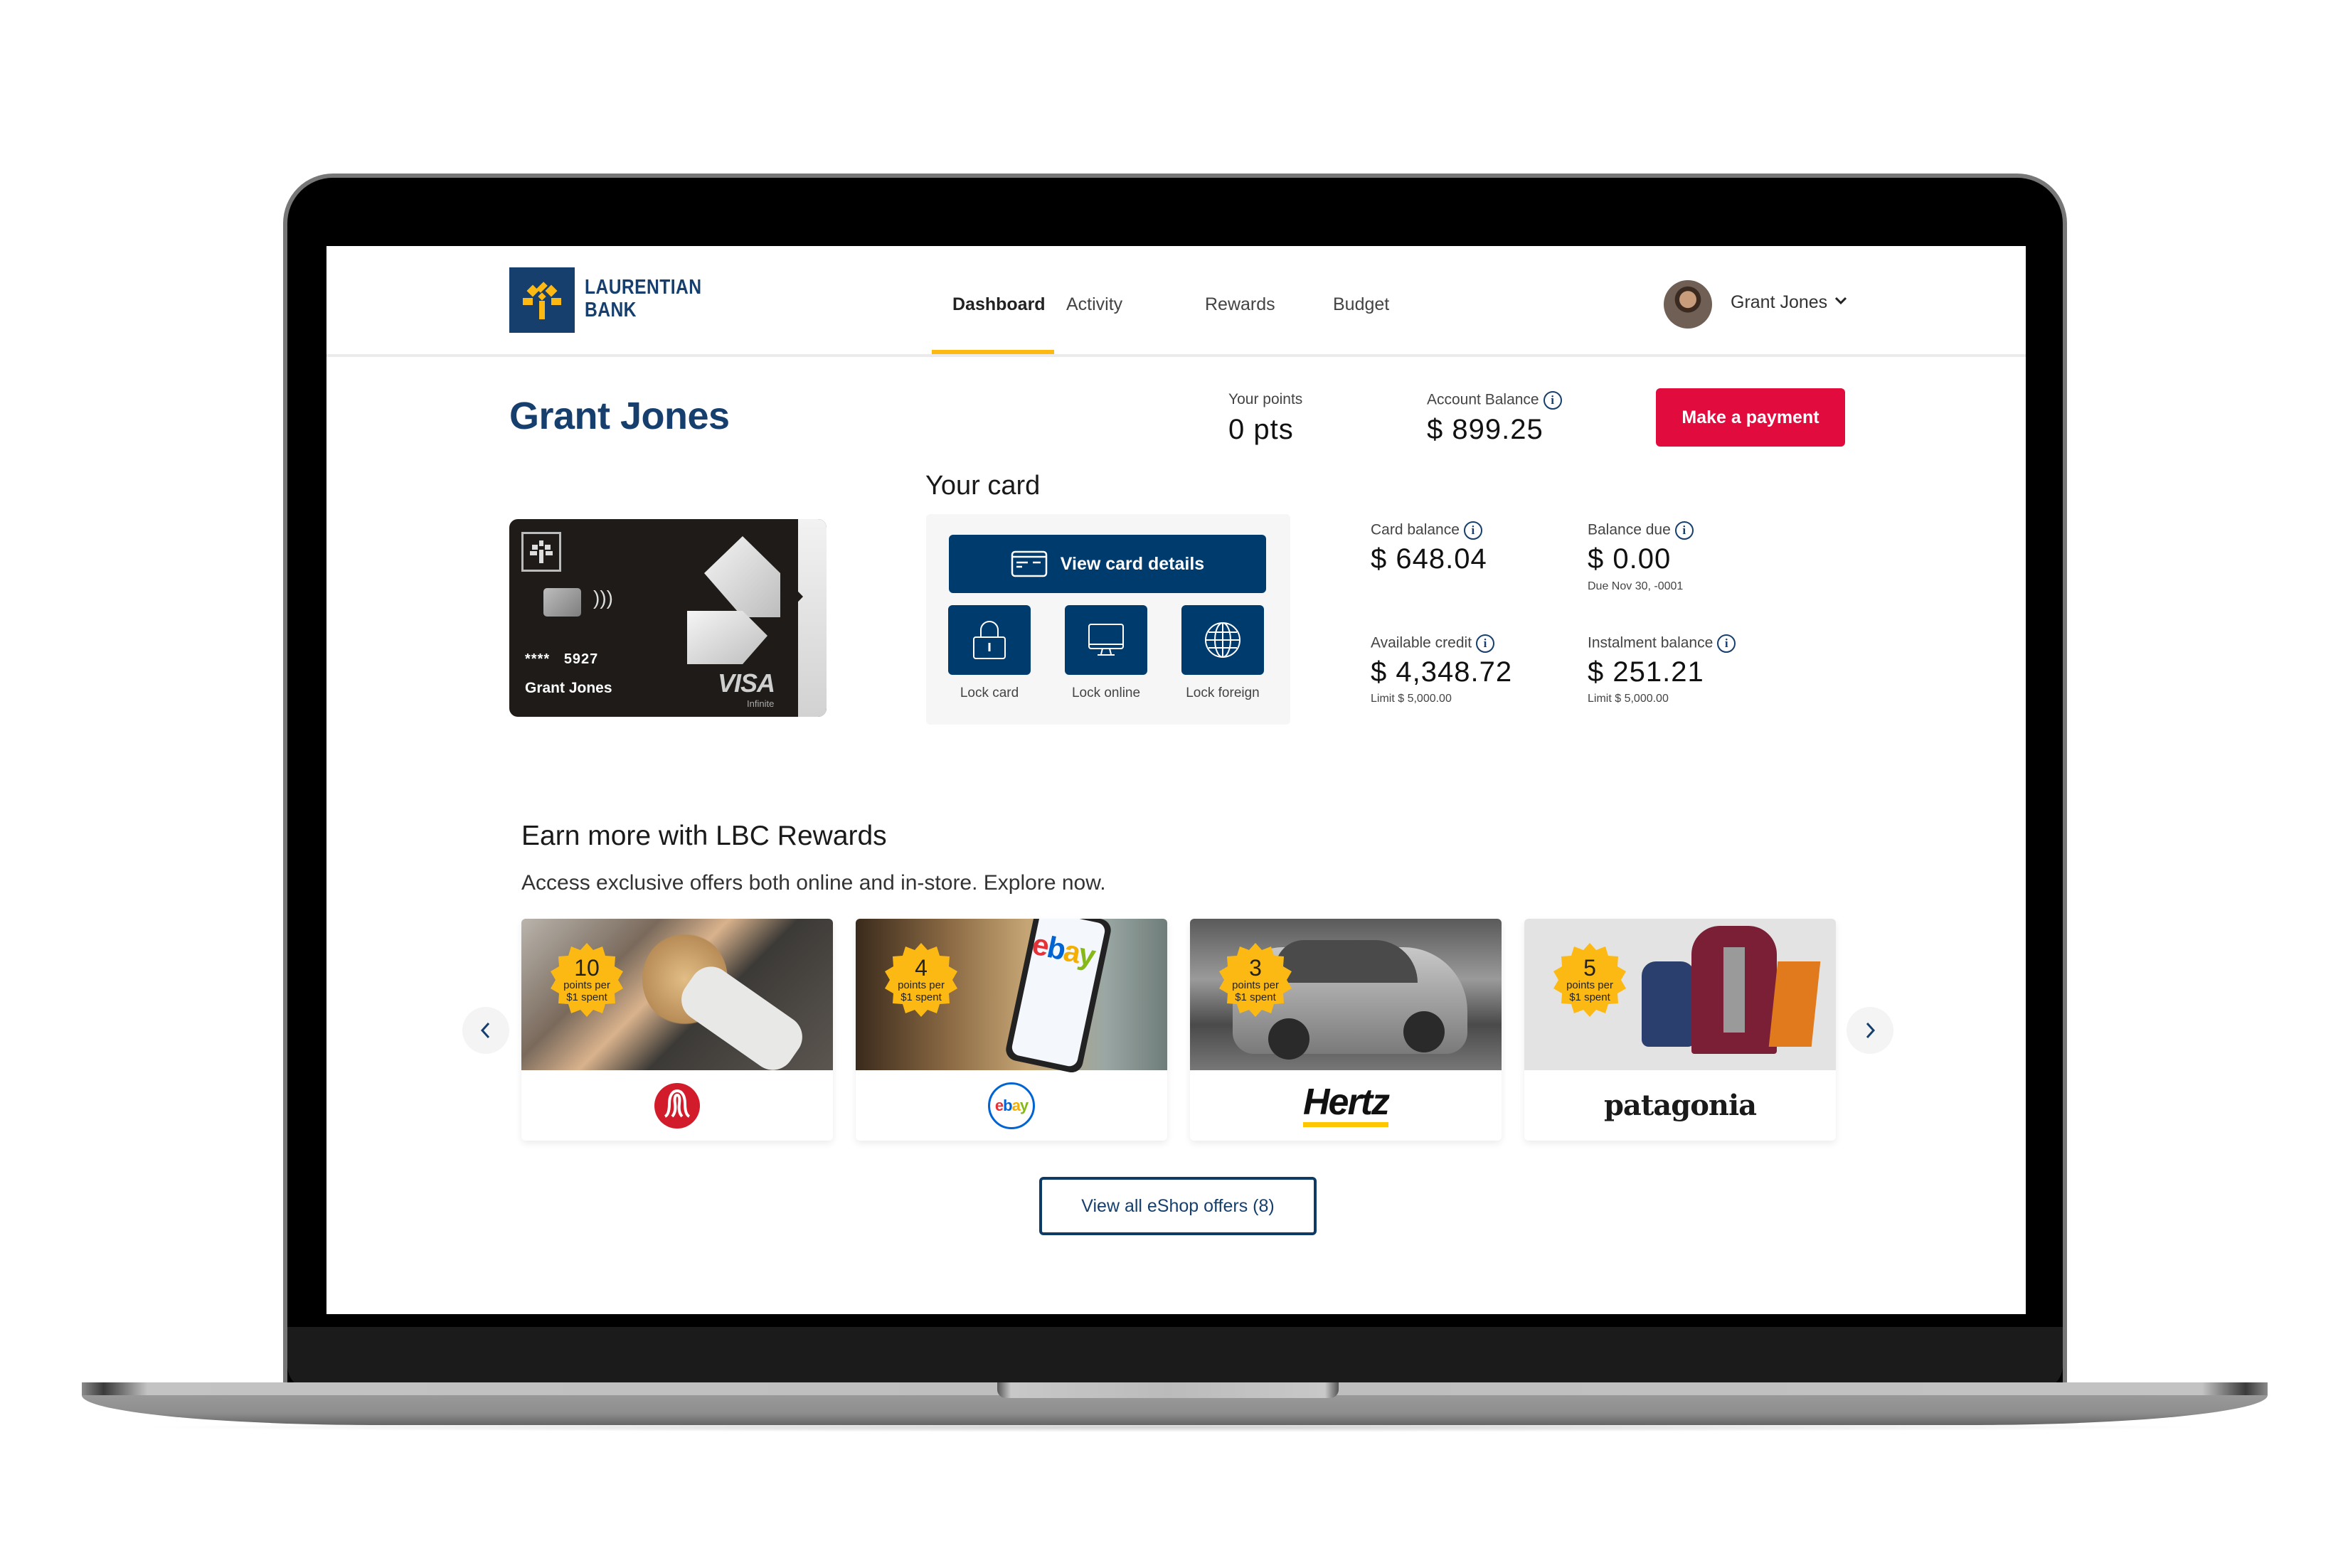 This screenshot has height=1568, width=2343. I want to click on globe-icon, so click(1222, 640).